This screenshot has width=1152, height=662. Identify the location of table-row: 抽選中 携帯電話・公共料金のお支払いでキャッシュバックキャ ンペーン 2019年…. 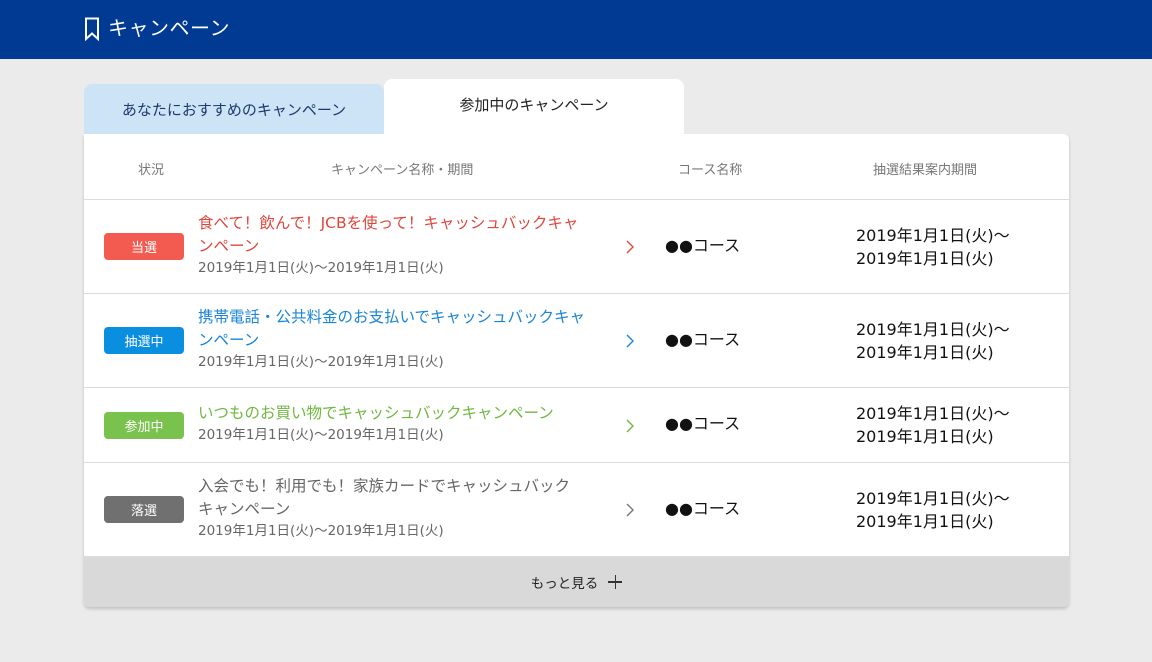
(576, 341).